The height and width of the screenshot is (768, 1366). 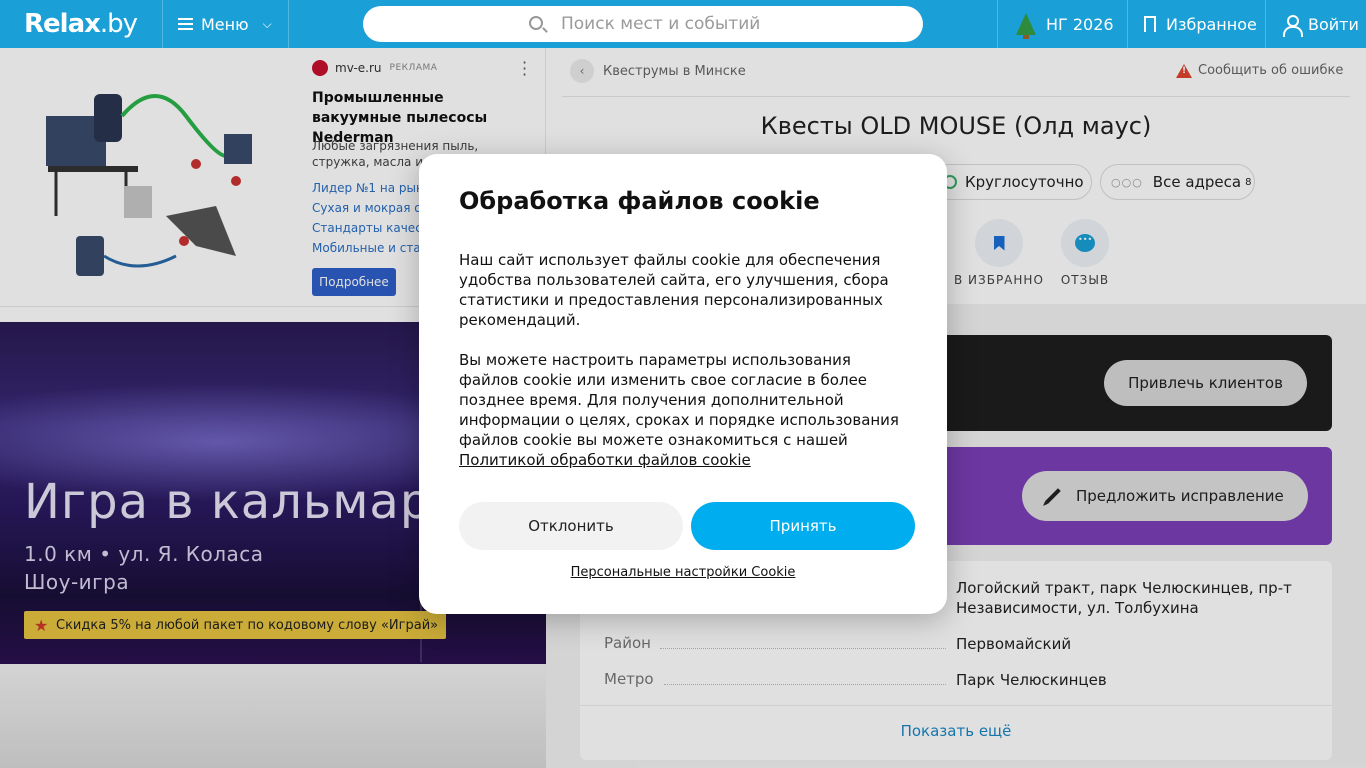 I want to click on favorites-link: Избранное, so click(x=1200, y=24).